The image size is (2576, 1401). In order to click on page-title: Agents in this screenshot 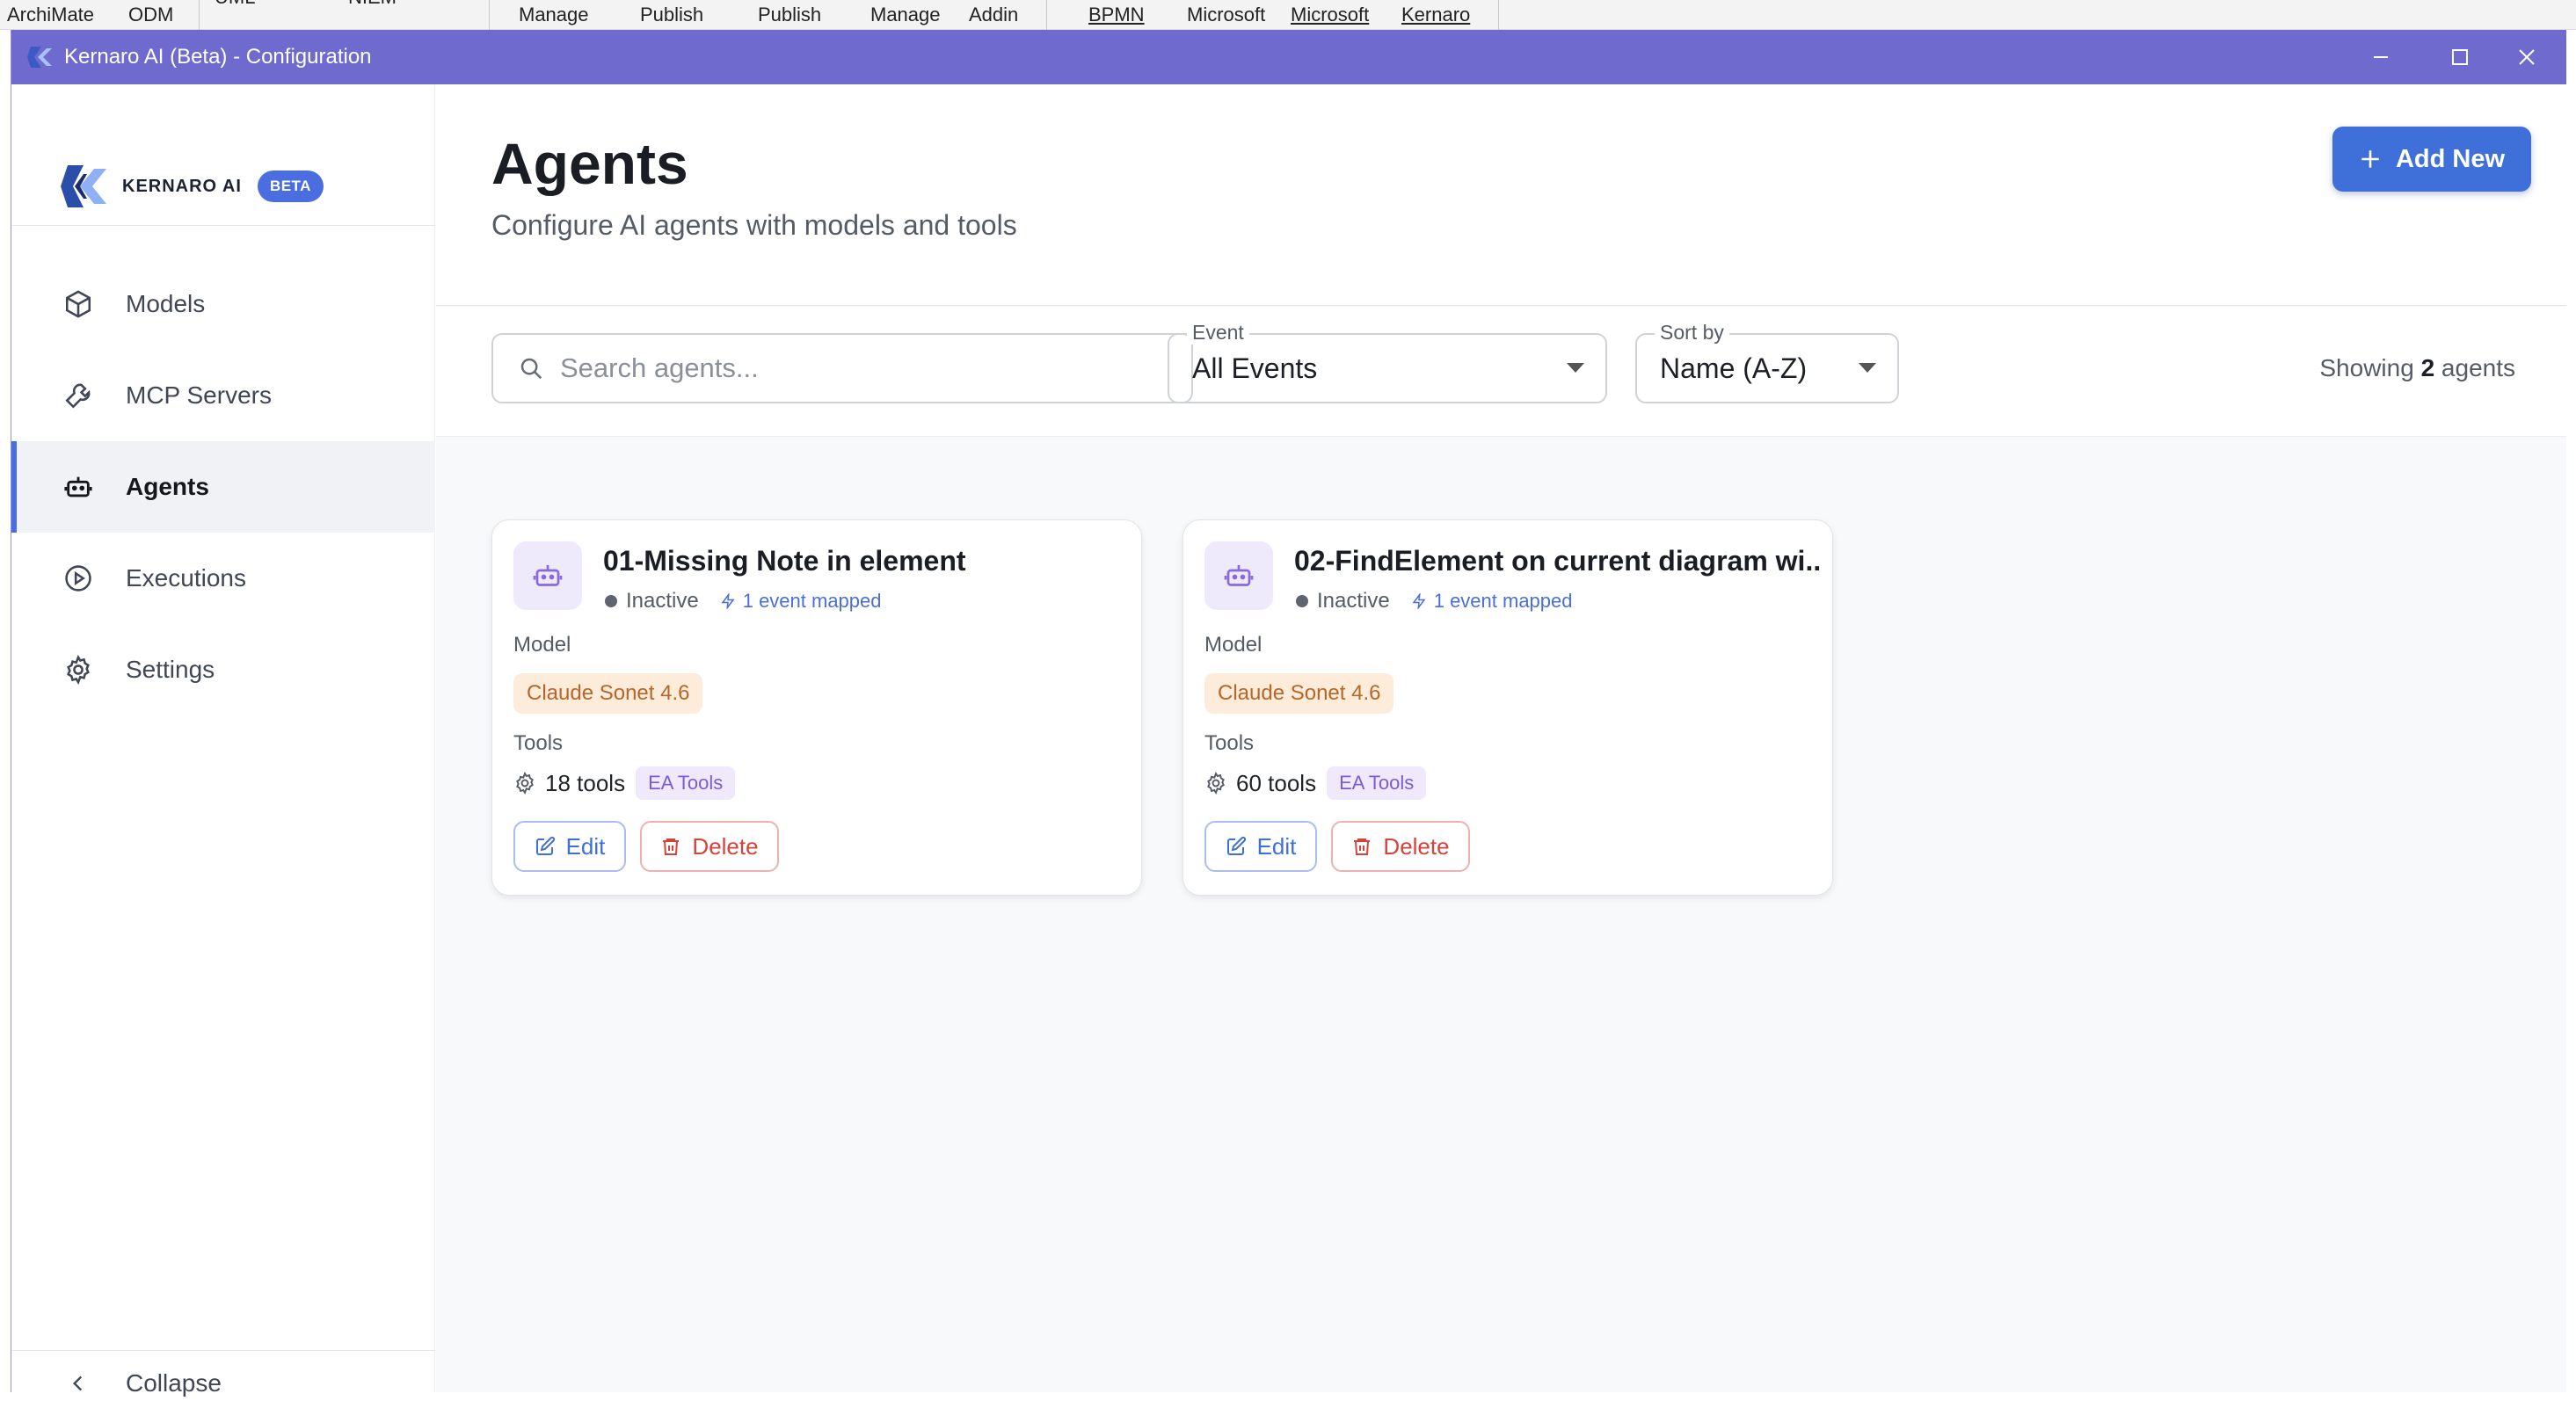, I will do `click(589, 163)`.